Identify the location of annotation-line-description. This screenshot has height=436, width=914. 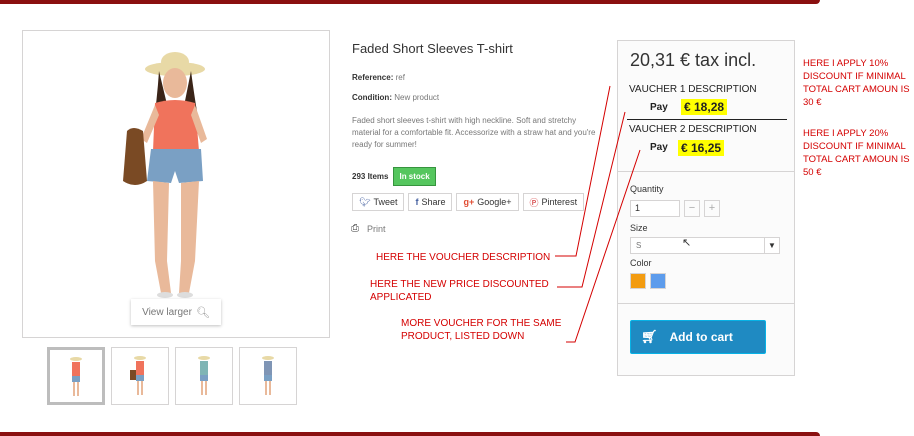
(583, 171).